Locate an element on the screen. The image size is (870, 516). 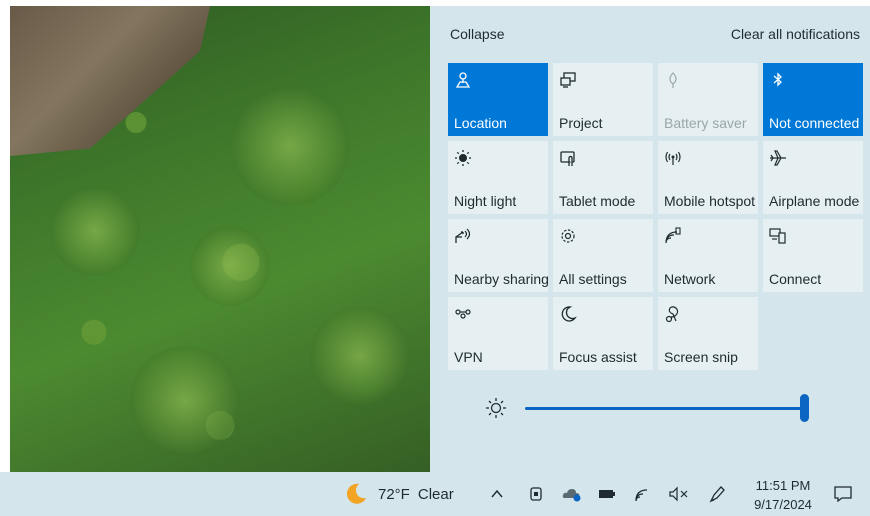
tile-label: Night light is located at coordinates (485, 201).